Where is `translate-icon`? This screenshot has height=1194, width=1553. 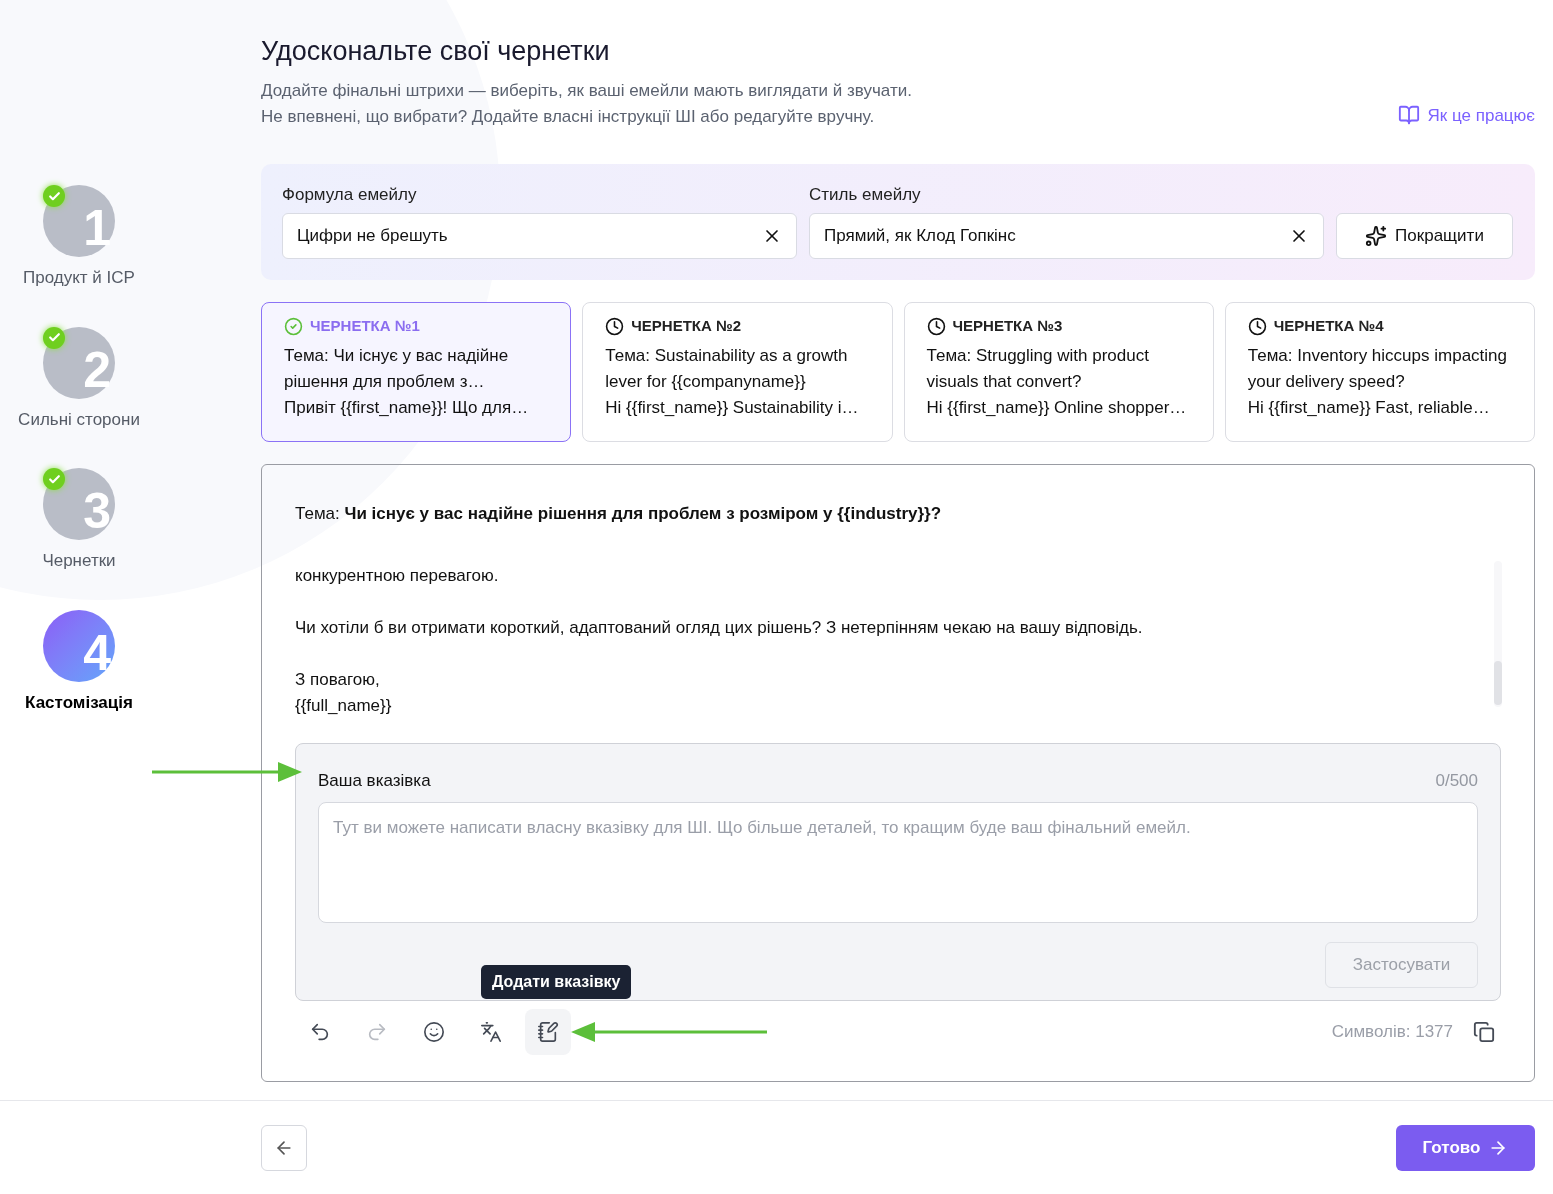
translate-icon is located at coordinates (491, 1031).